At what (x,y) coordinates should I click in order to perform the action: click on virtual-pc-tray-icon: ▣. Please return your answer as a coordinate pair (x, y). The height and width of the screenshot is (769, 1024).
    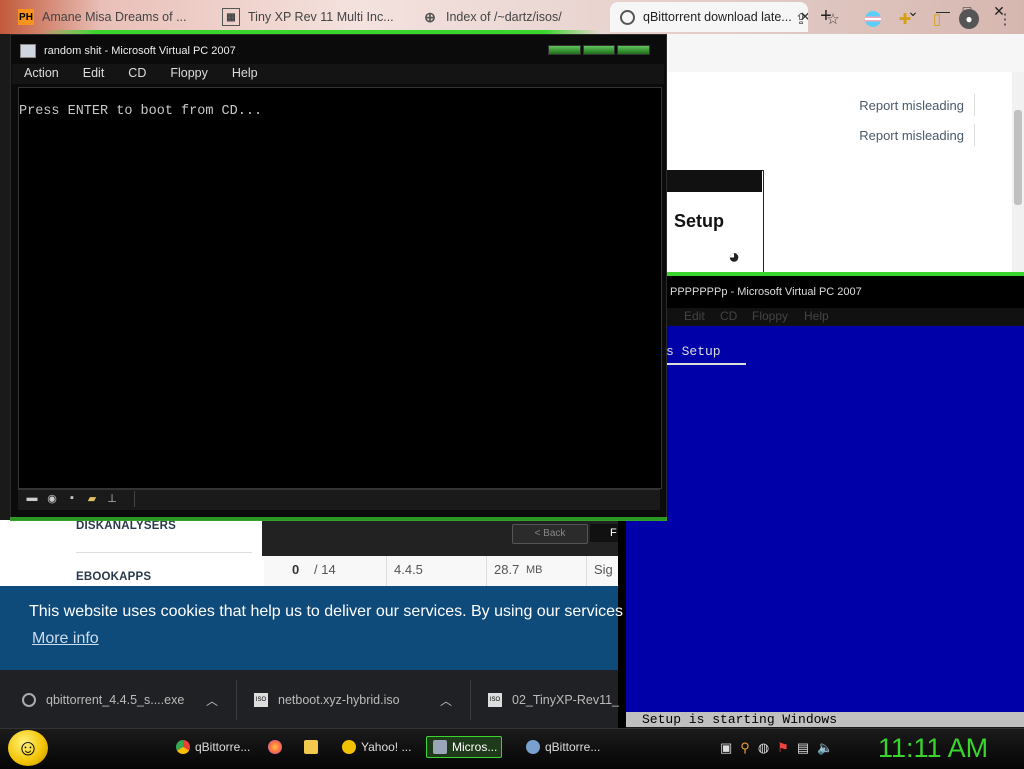
    Looking at the image, I should click on (726, 748).